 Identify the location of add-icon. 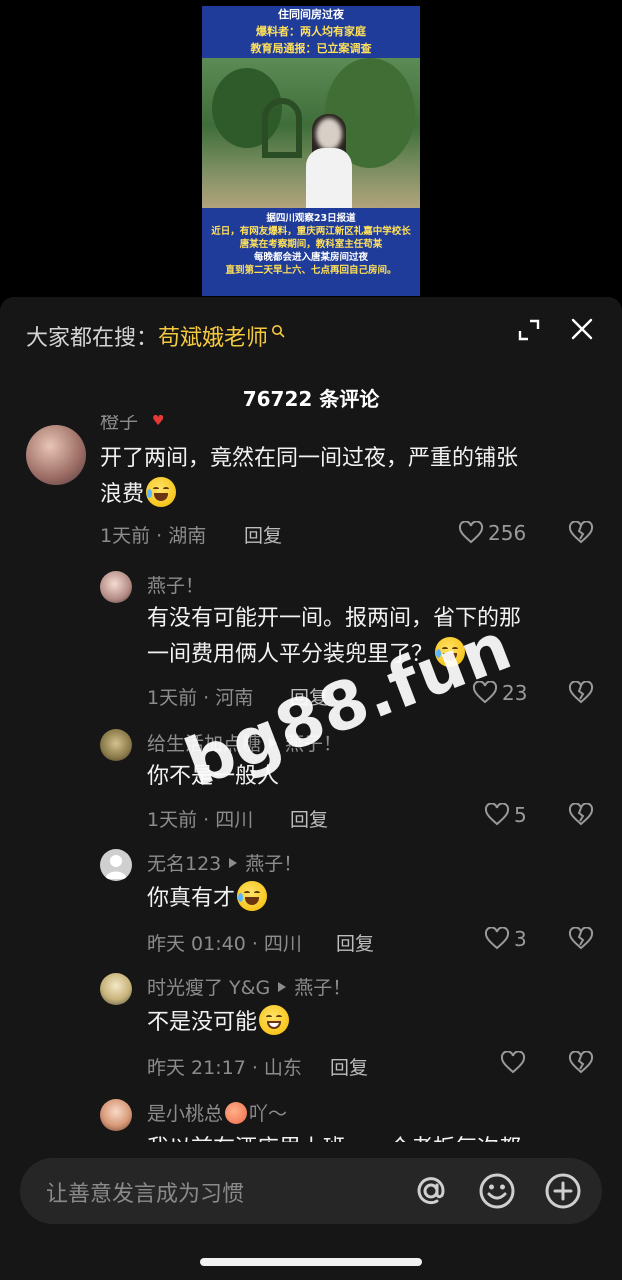
(563, 1191).